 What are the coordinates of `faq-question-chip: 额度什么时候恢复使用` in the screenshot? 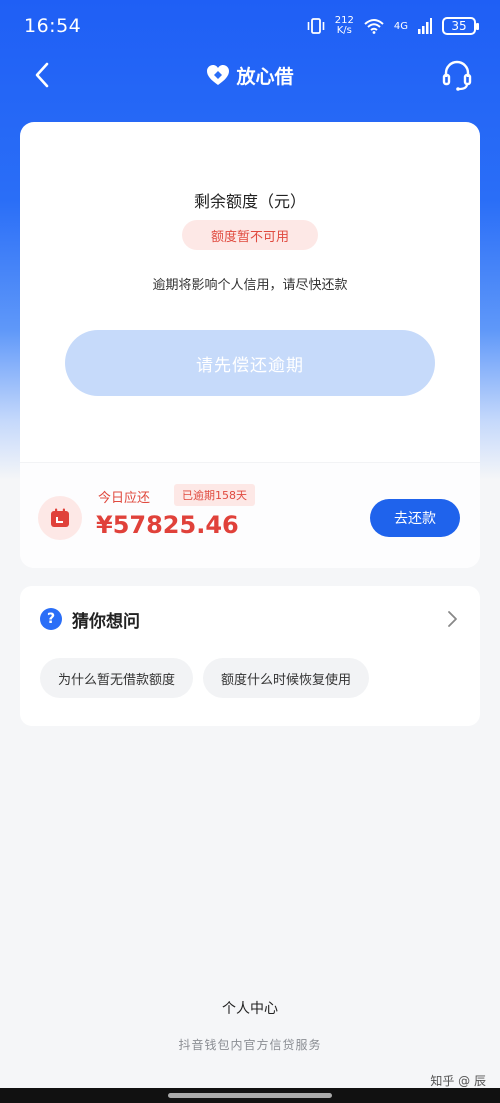 It's located at (286, 678).